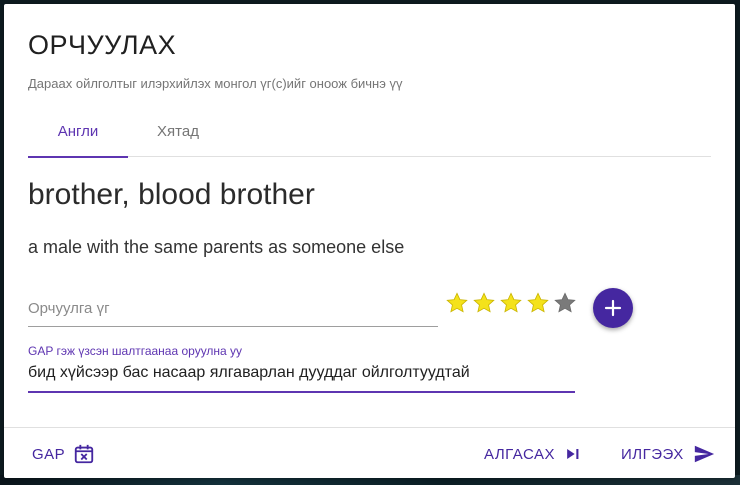 This screenshot has height=485, width=740. I want to click on send-button: ИЛГЭЭХ, so click(668, 454).